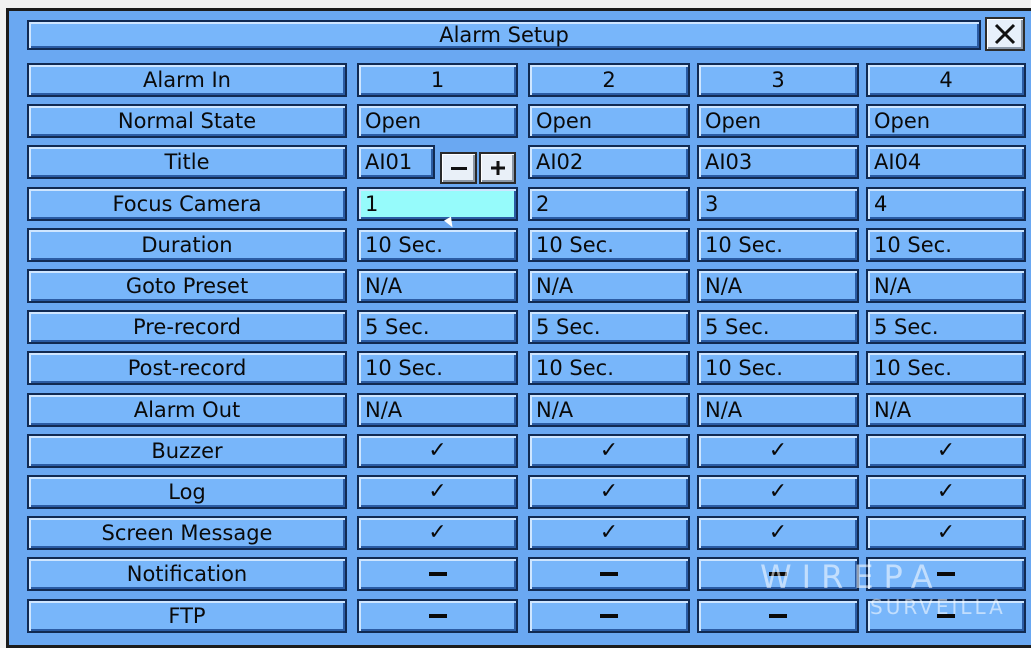  What do you see at coordinates (946, 410) in the screenshot?
I see `alarm-out-cell-4: N/A` at bounding box center [946, 410].